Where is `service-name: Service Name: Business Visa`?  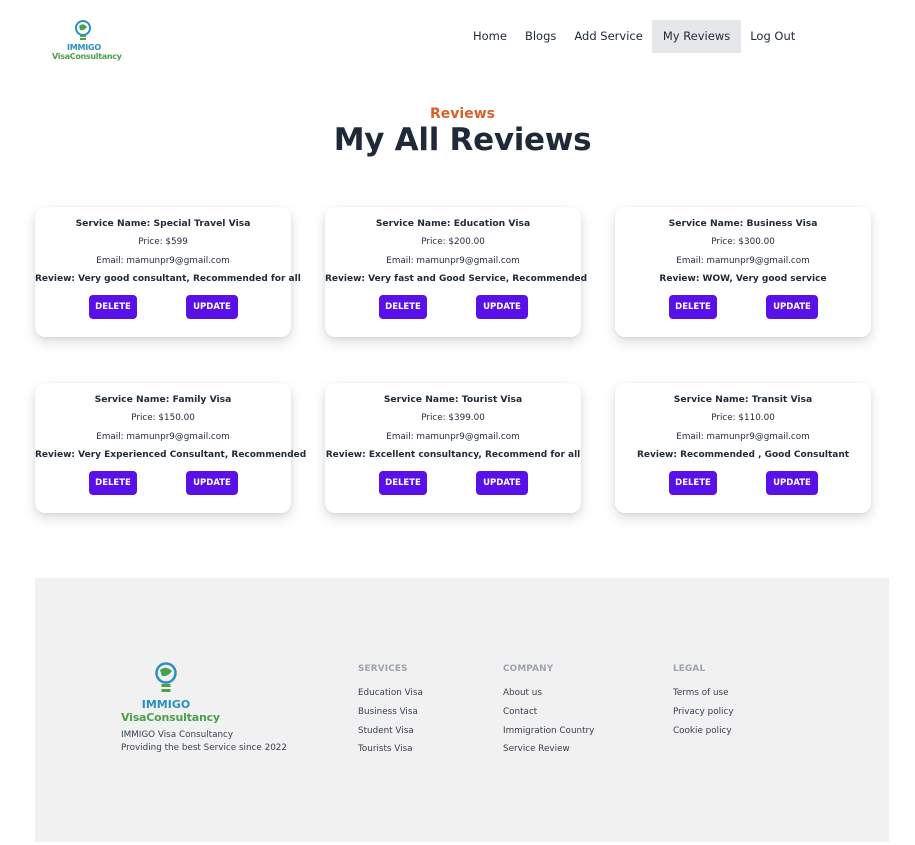 service-name: Service Name: Business Visa is located at coordinates (743, 223).